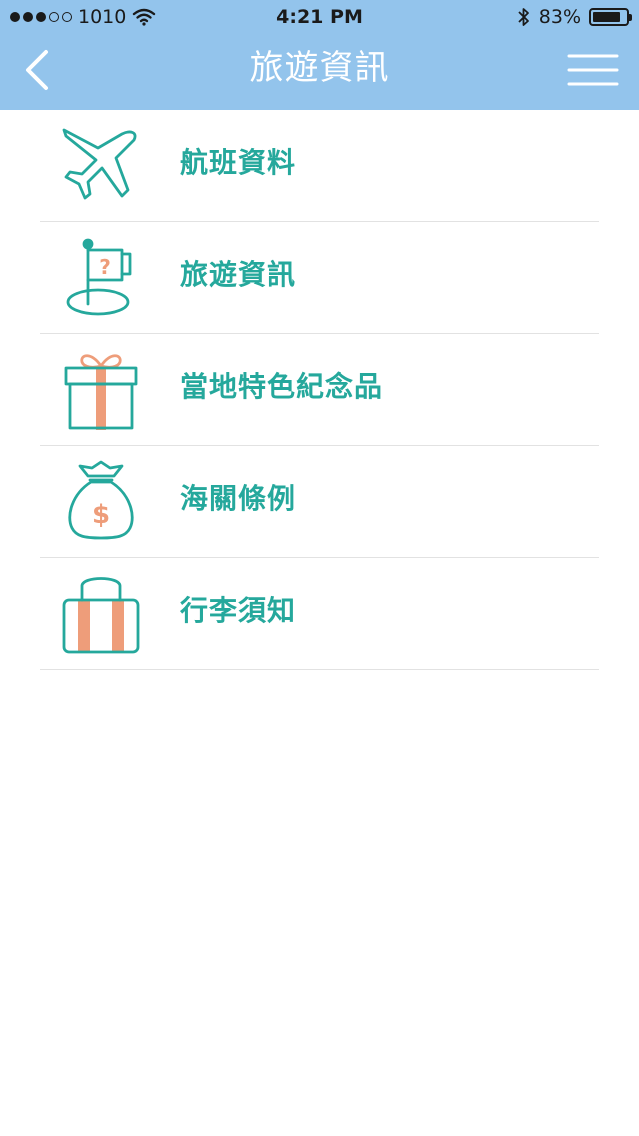  What do you see at coordinates (523, 17) in the screenshot?
I see `bluetooth-icon` at bounding box center [523, 17].